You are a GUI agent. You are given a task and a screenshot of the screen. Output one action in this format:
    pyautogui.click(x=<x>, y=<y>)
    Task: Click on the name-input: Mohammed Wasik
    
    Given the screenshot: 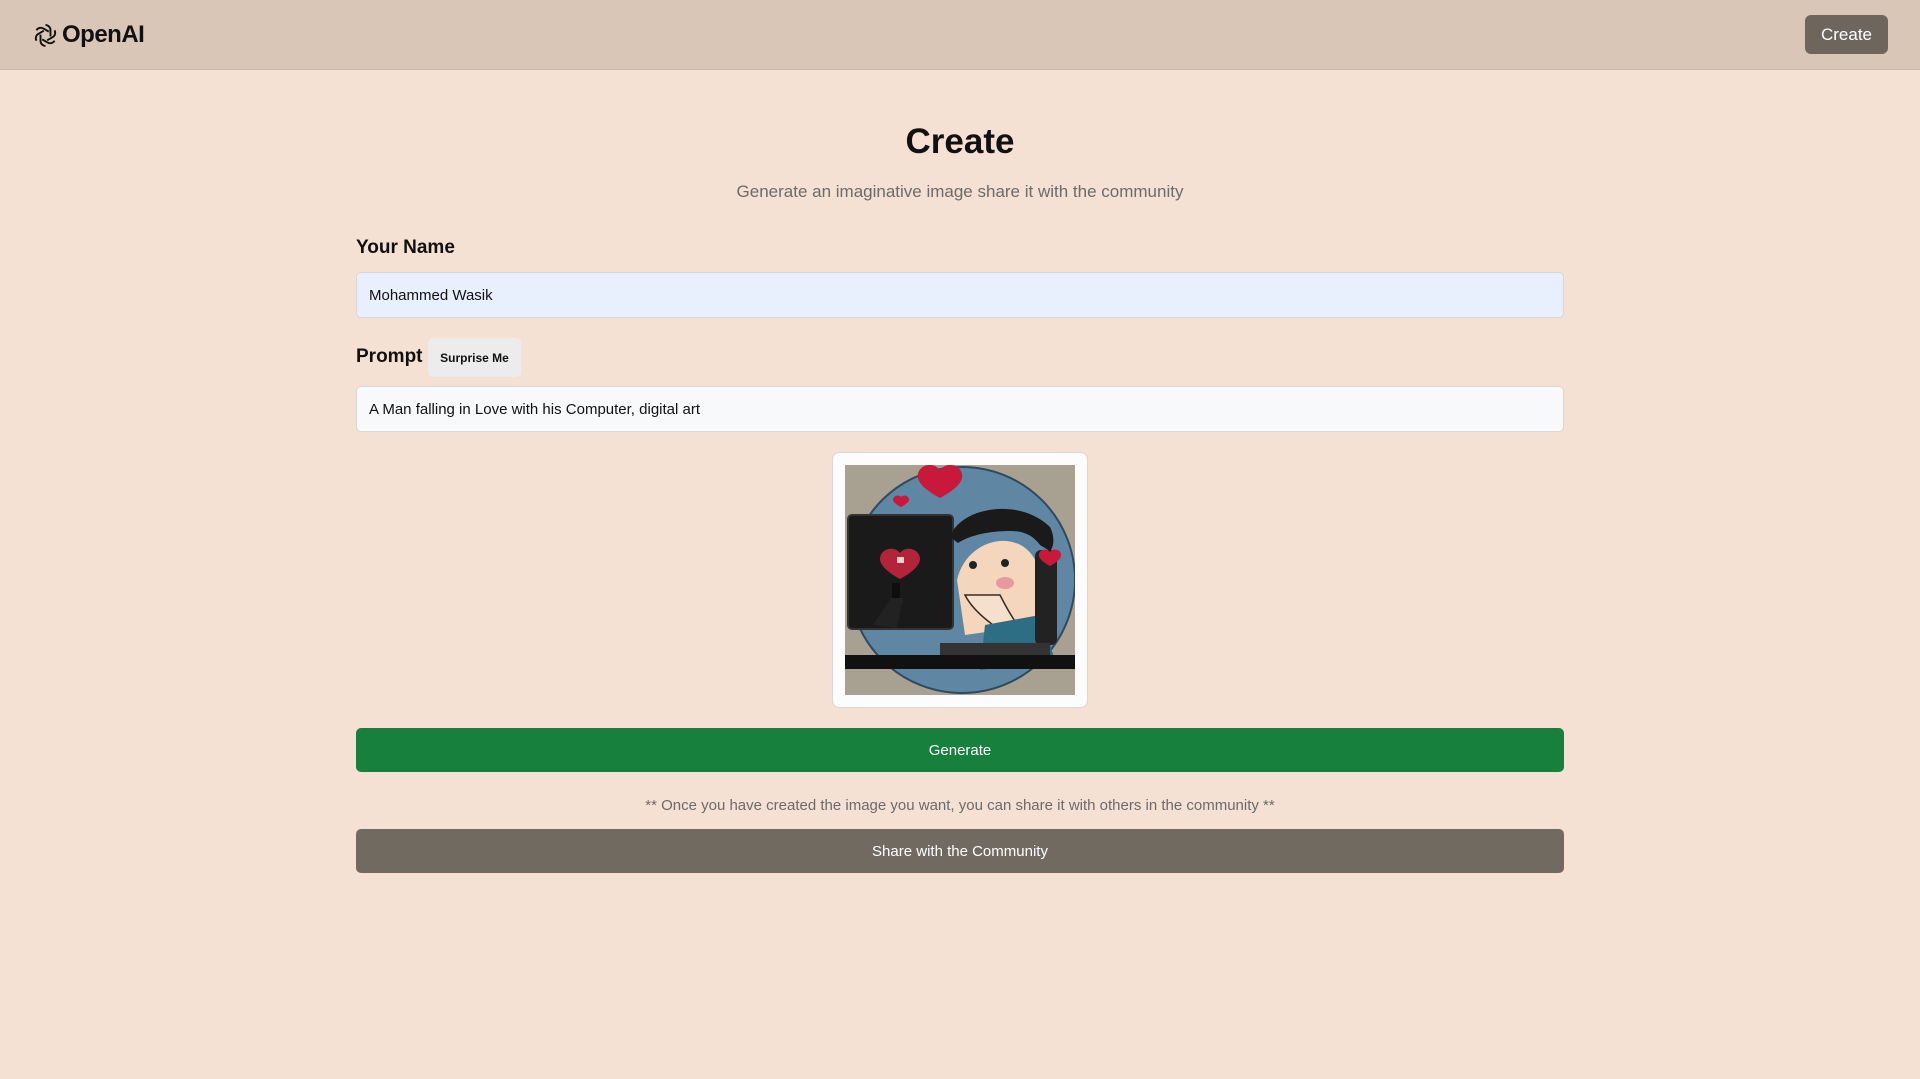 What is the action you would take?
    pyautogui.click(x=960, y=295)
    